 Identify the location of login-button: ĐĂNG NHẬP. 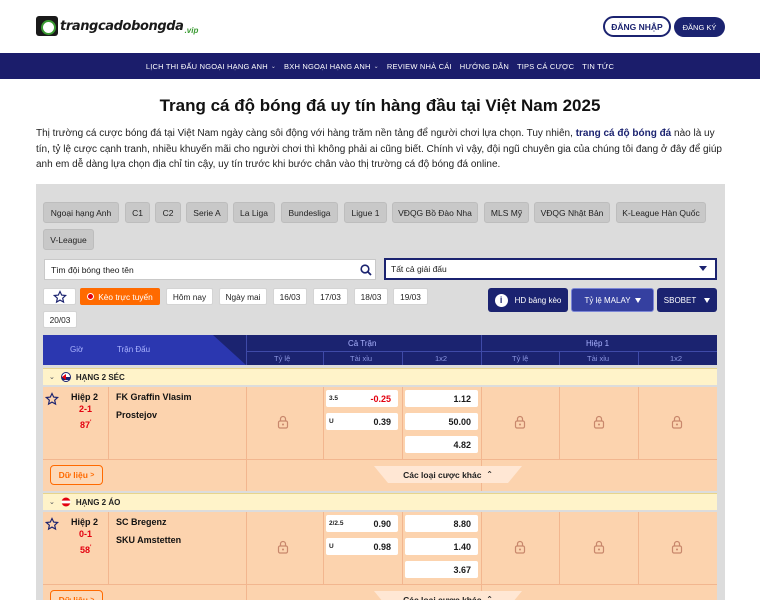
(637, 26).